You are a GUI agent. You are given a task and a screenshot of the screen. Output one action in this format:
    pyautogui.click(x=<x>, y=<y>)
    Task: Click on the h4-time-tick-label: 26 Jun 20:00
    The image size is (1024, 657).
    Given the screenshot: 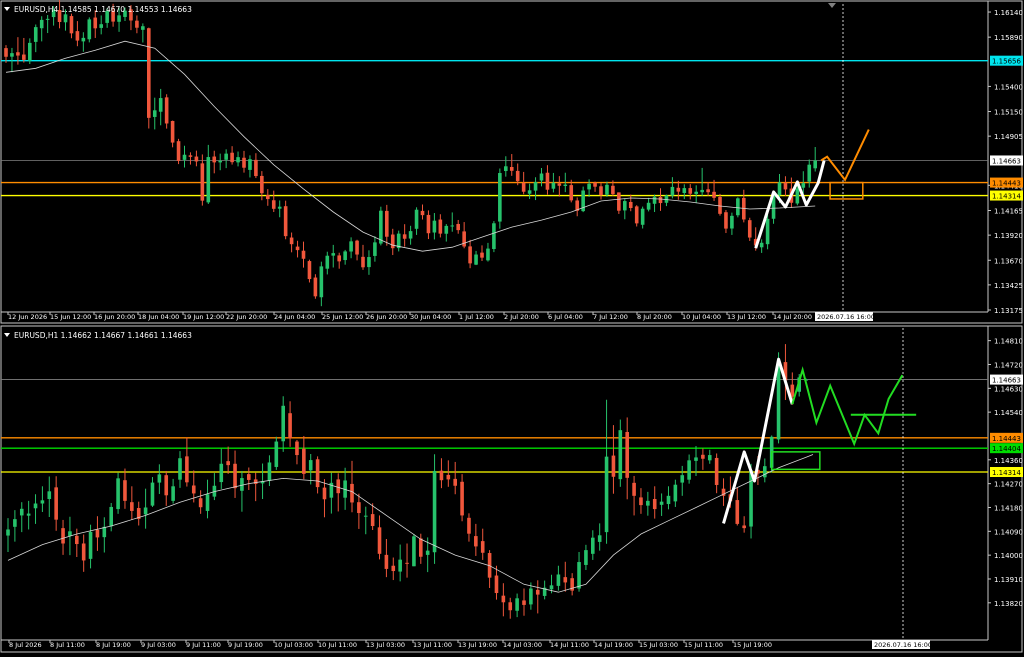 What is the action you would take?
    pyautogui.click(x=386, y=317)
    